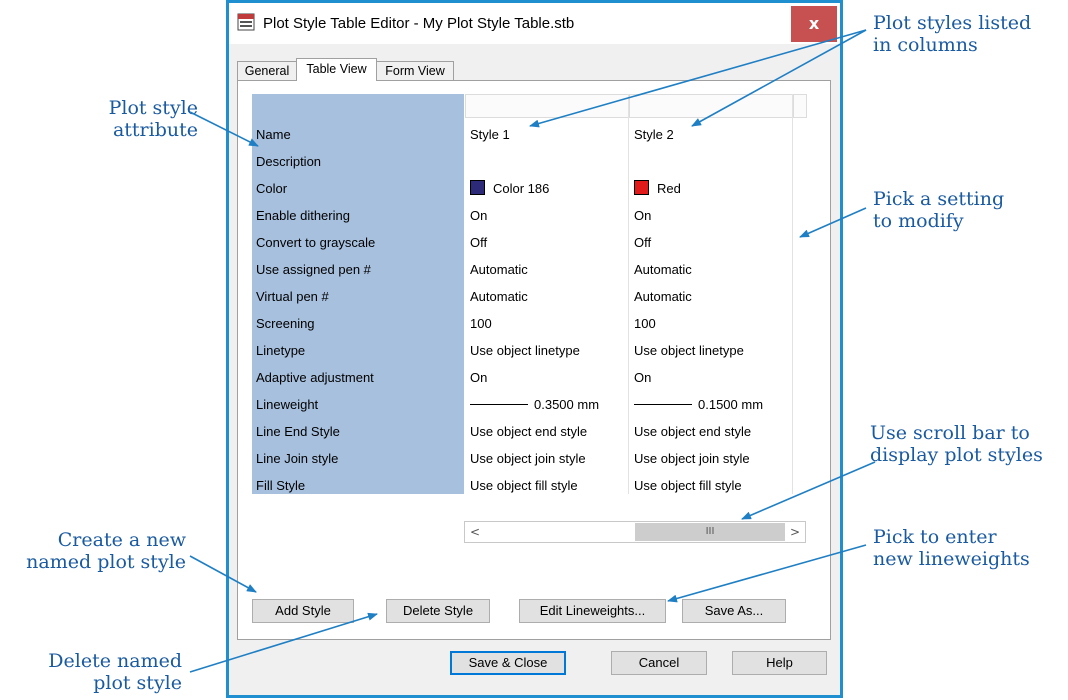  I want to click on style-2-color-cell: Red, so click(657, 188).